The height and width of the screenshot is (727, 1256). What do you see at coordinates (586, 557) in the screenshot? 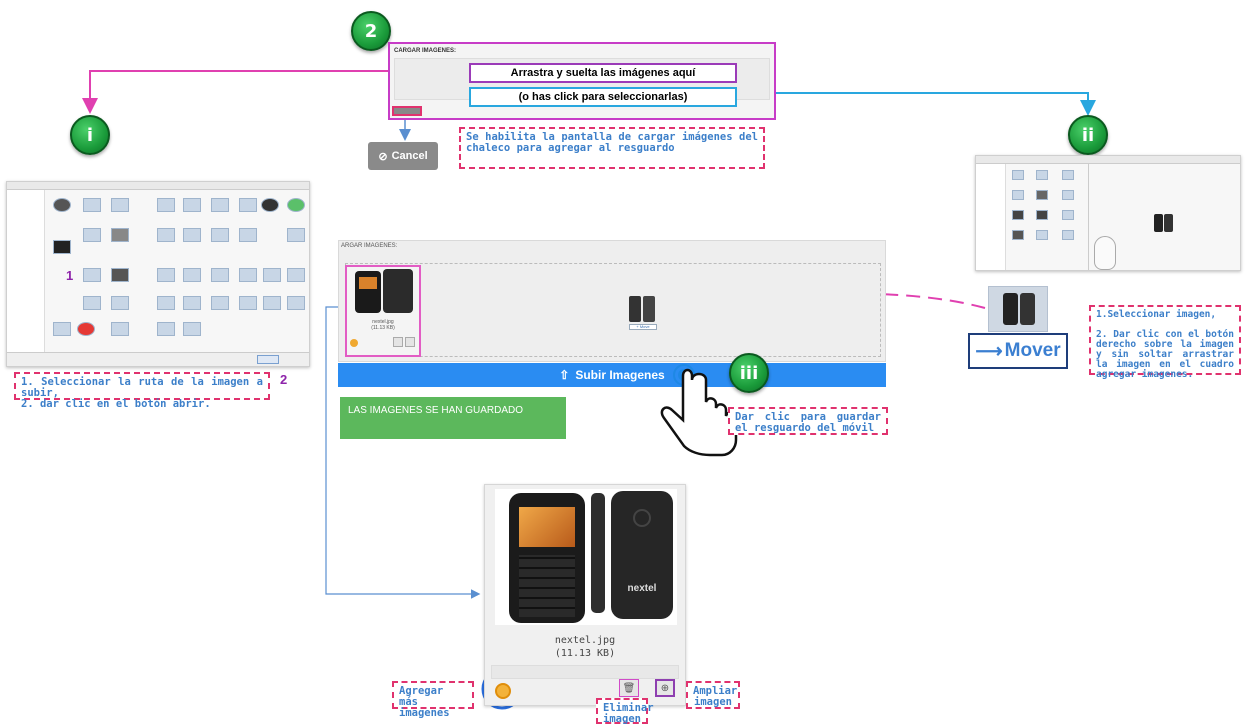
I see `phone-photo: nextel` at bounding box center [586, 557].